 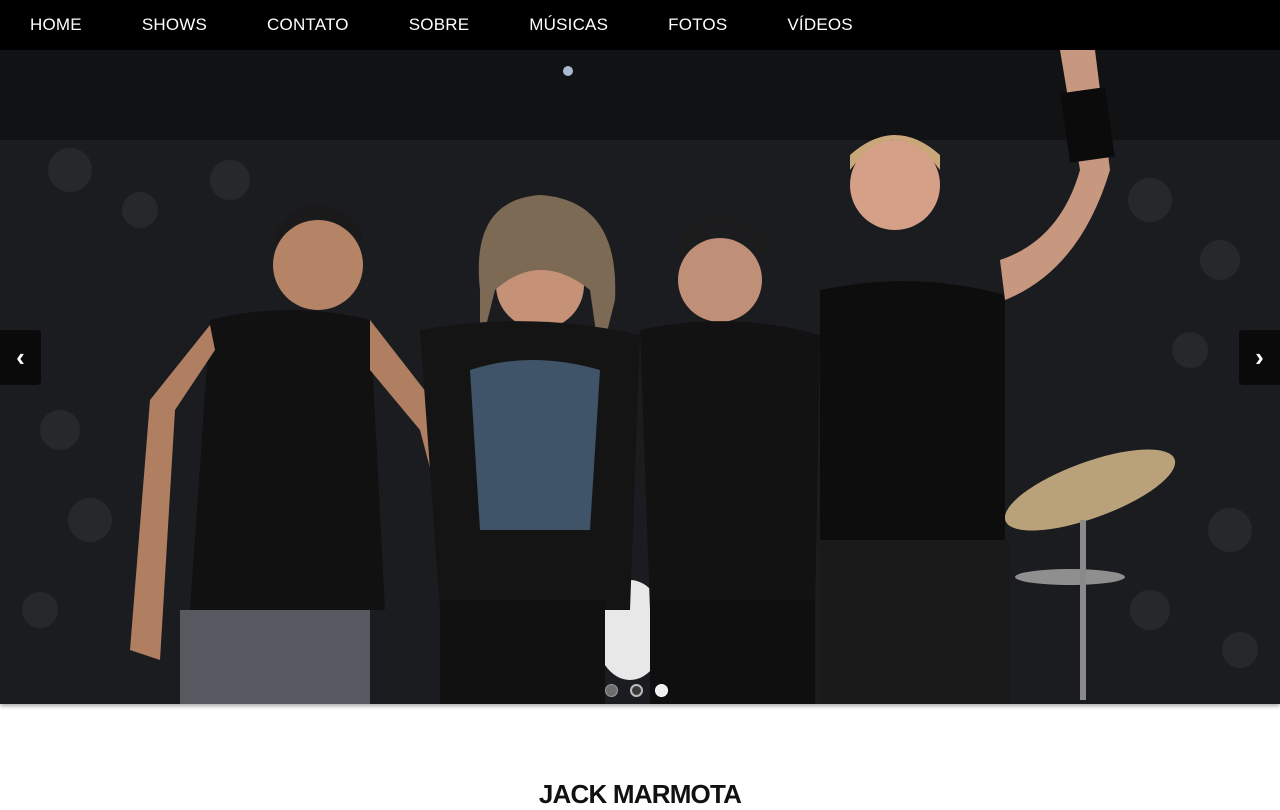 I want to click on nav-home: HOME, so click(x=56, y=25).